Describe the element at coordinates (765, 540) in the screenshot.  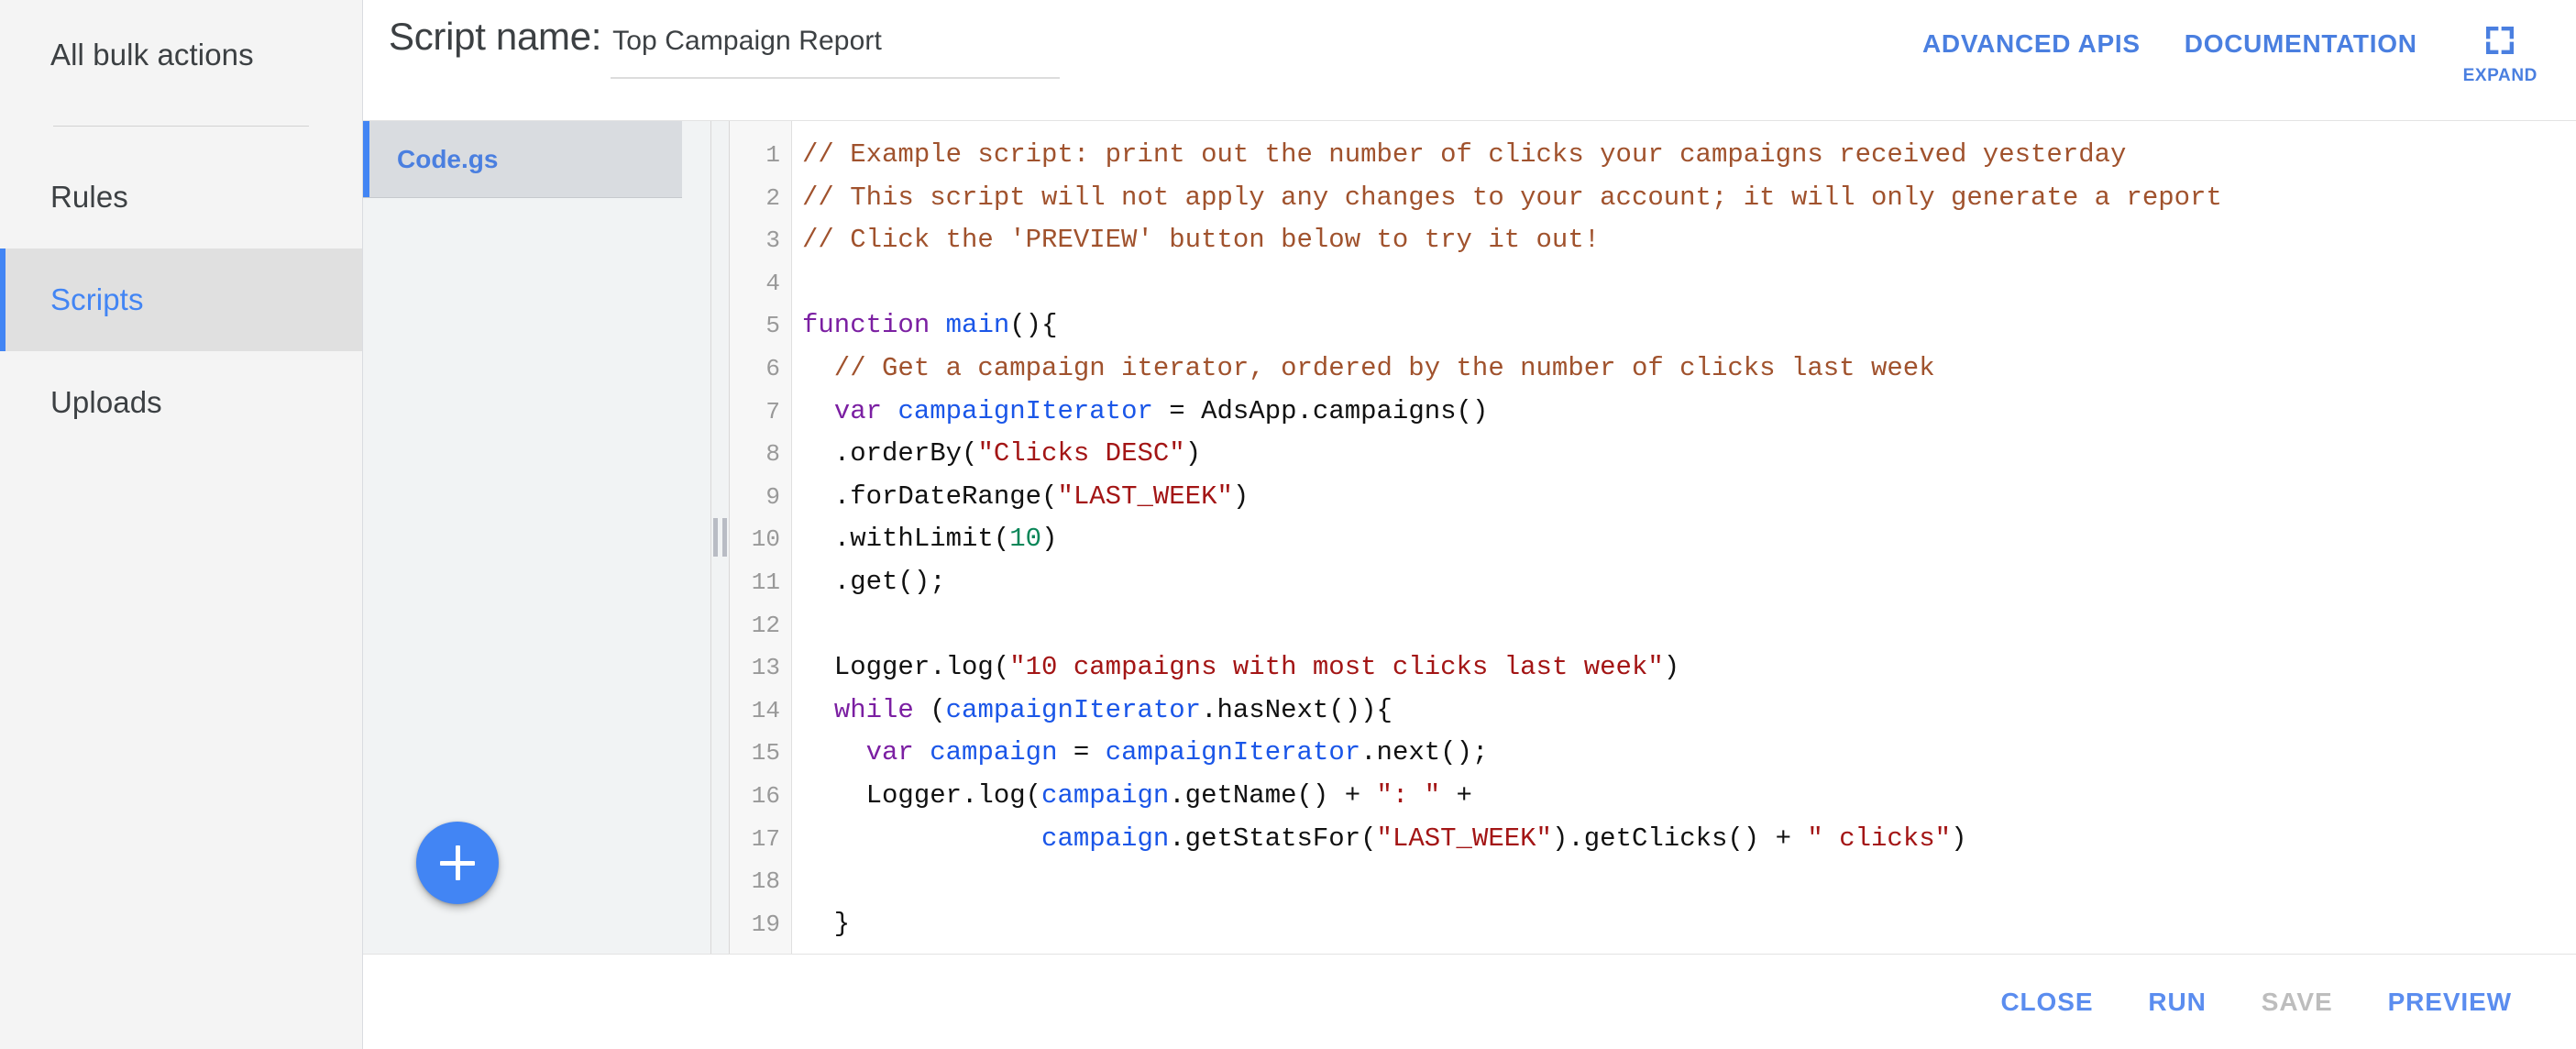
I see `line-number: 10` at that location.